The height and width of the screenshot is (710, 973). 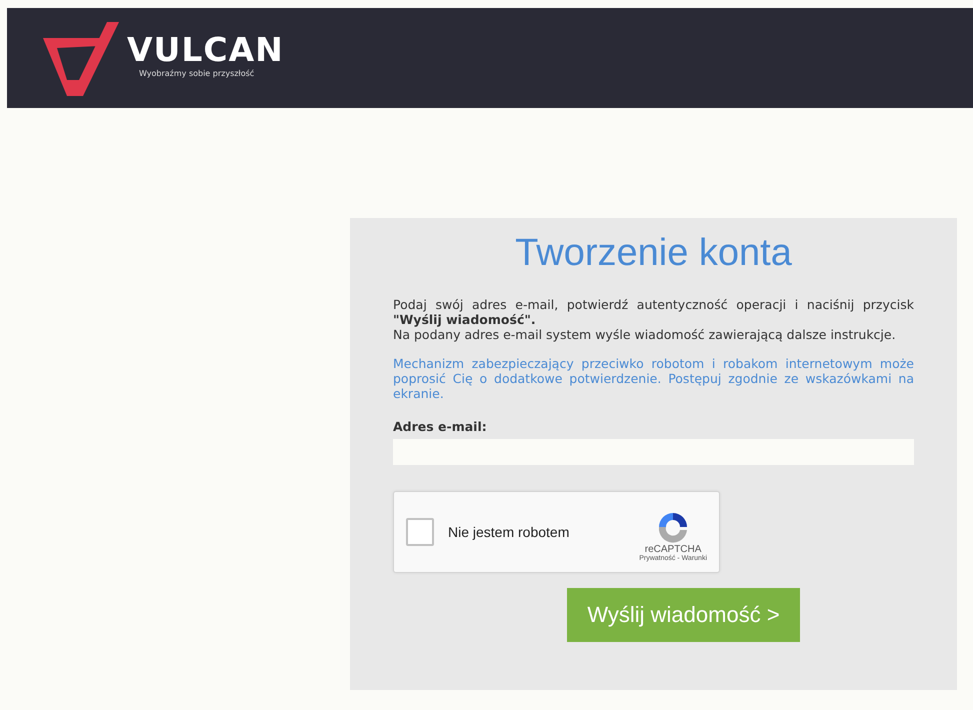 What do you see at coordinates (645, 334) in the screenshot?
I see `instruction-text: Na podany adres e-mail system wyśle wiadomość zawierającą dalsze instrukcje.` at bounding box center [645, 334].